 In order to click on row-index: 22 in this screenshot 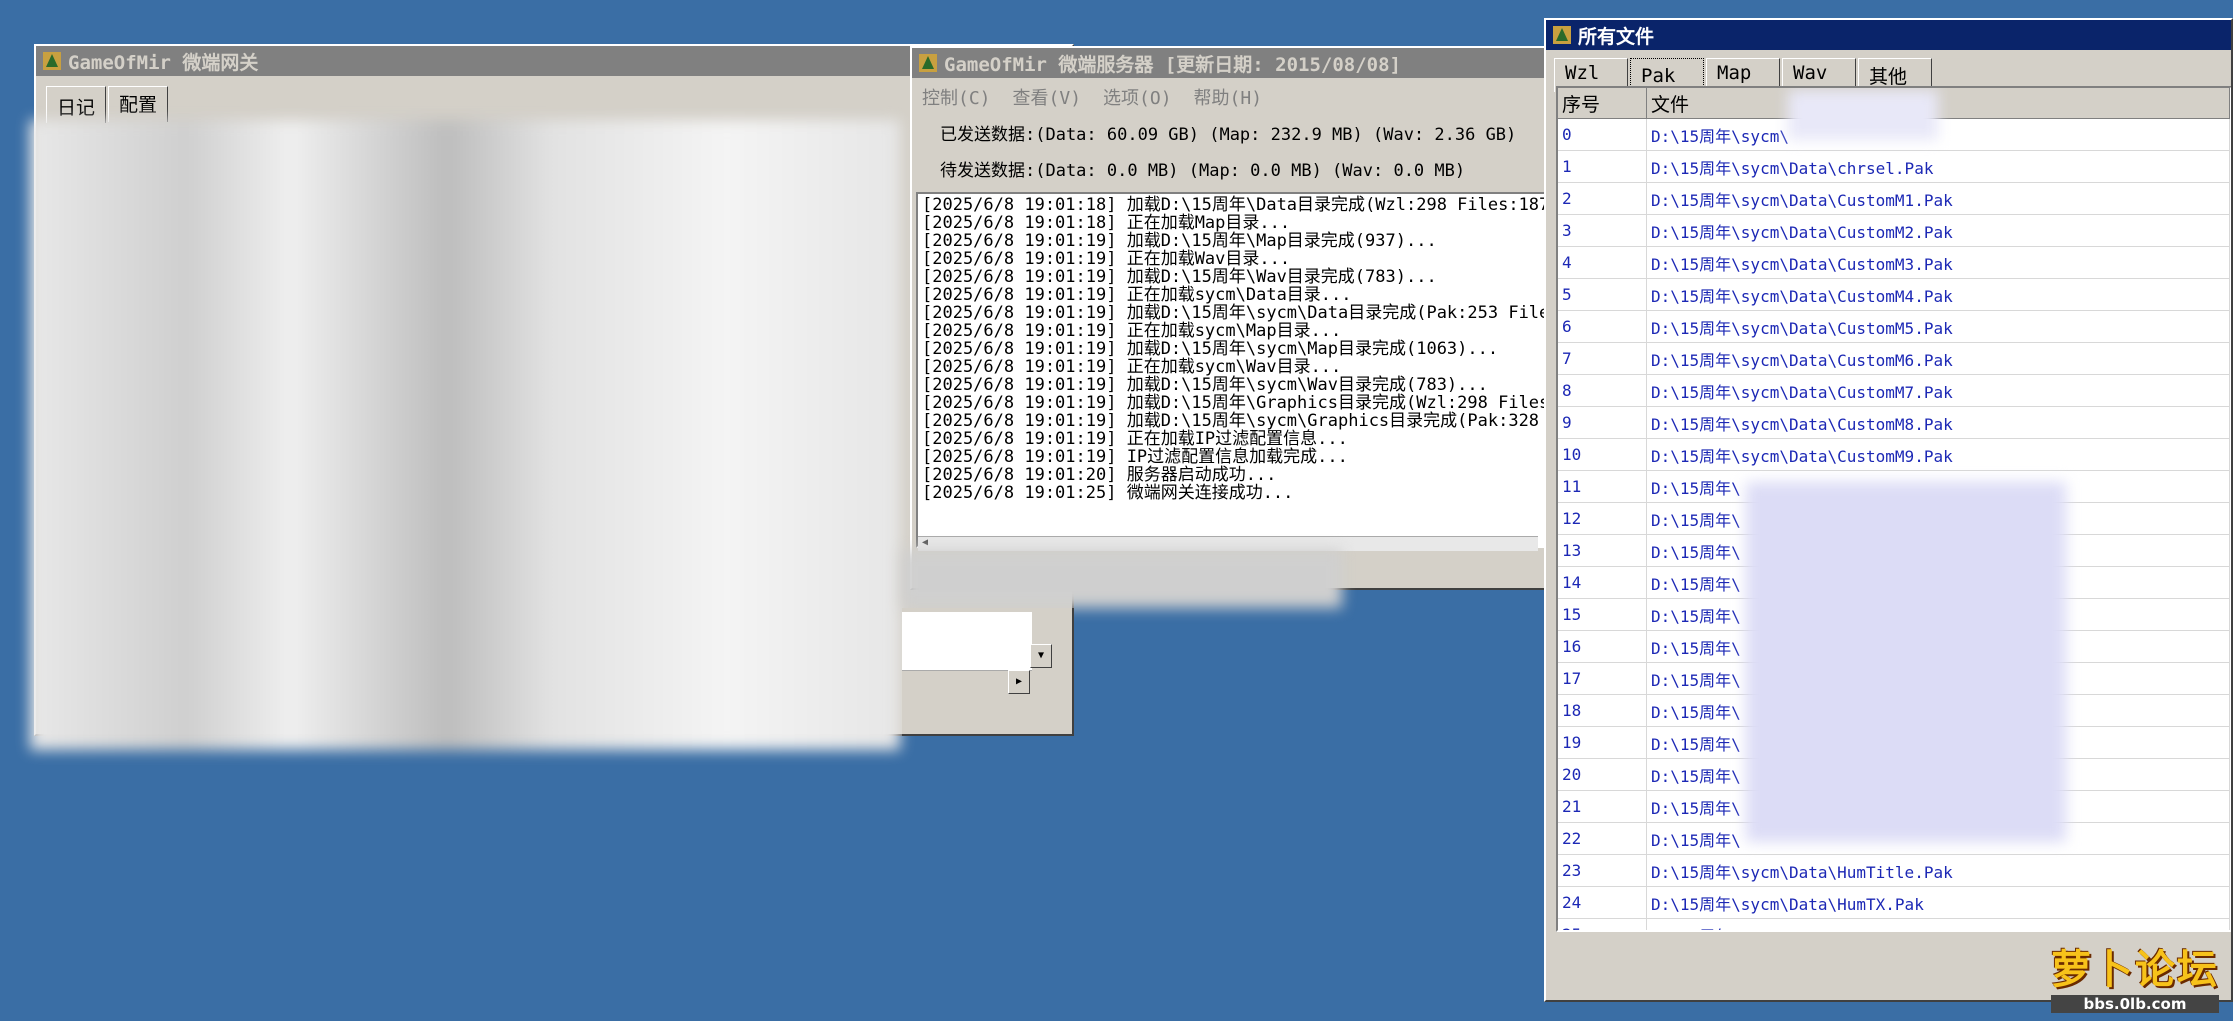, I will do `click(1602, 838)`.